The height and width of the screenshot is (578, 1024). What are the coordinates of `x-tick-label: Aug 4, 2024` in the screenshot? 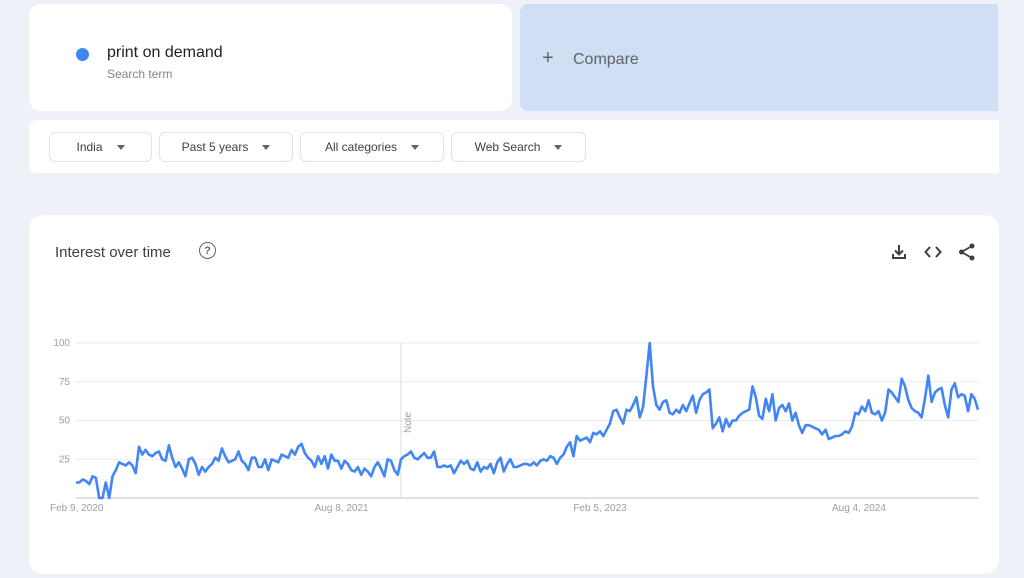 It's located at (859, 508).